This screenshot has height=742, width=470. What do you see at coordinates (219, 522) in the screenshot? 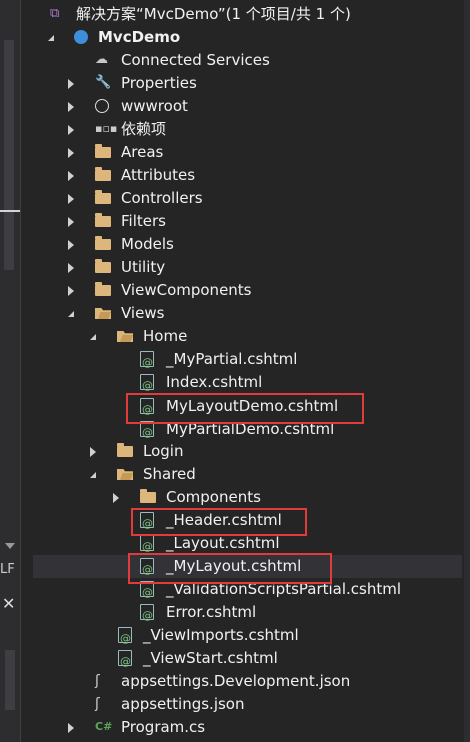
I see `annotation-box-header` at bounding box center [219, 522].